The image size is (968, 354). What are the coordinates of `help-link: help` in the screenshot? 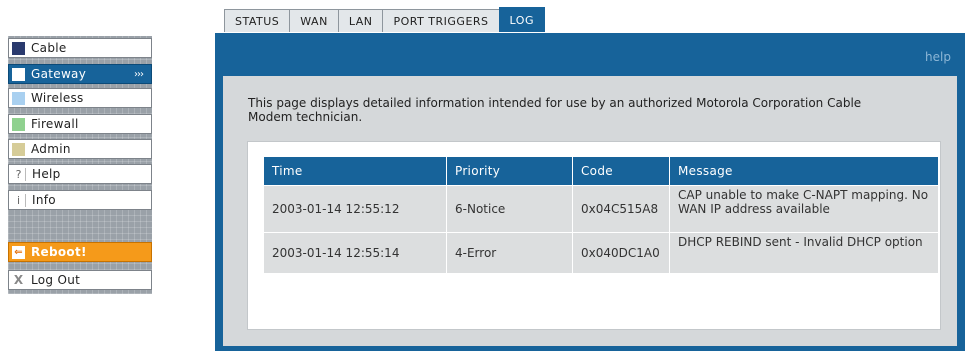 It's located at (938, 57).